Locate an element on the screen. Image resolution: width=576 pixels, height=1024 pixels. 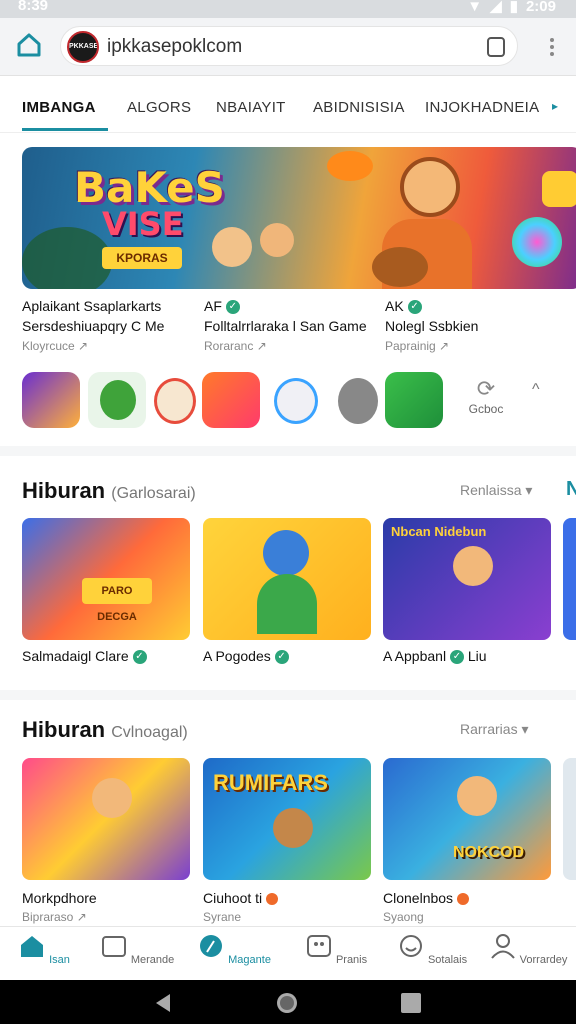
nav-library: Merande is located at coordinates (137, 949).